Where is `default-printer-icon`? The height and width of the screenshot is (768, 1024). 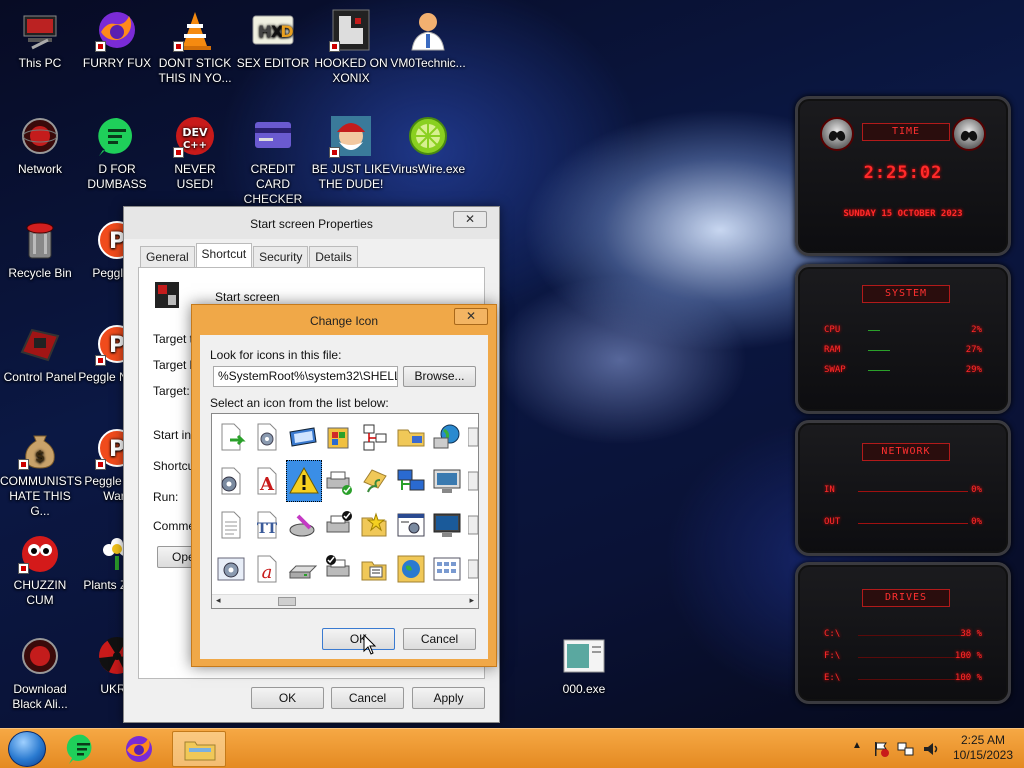
default-printer-icon is located at coordinates (339, 525).